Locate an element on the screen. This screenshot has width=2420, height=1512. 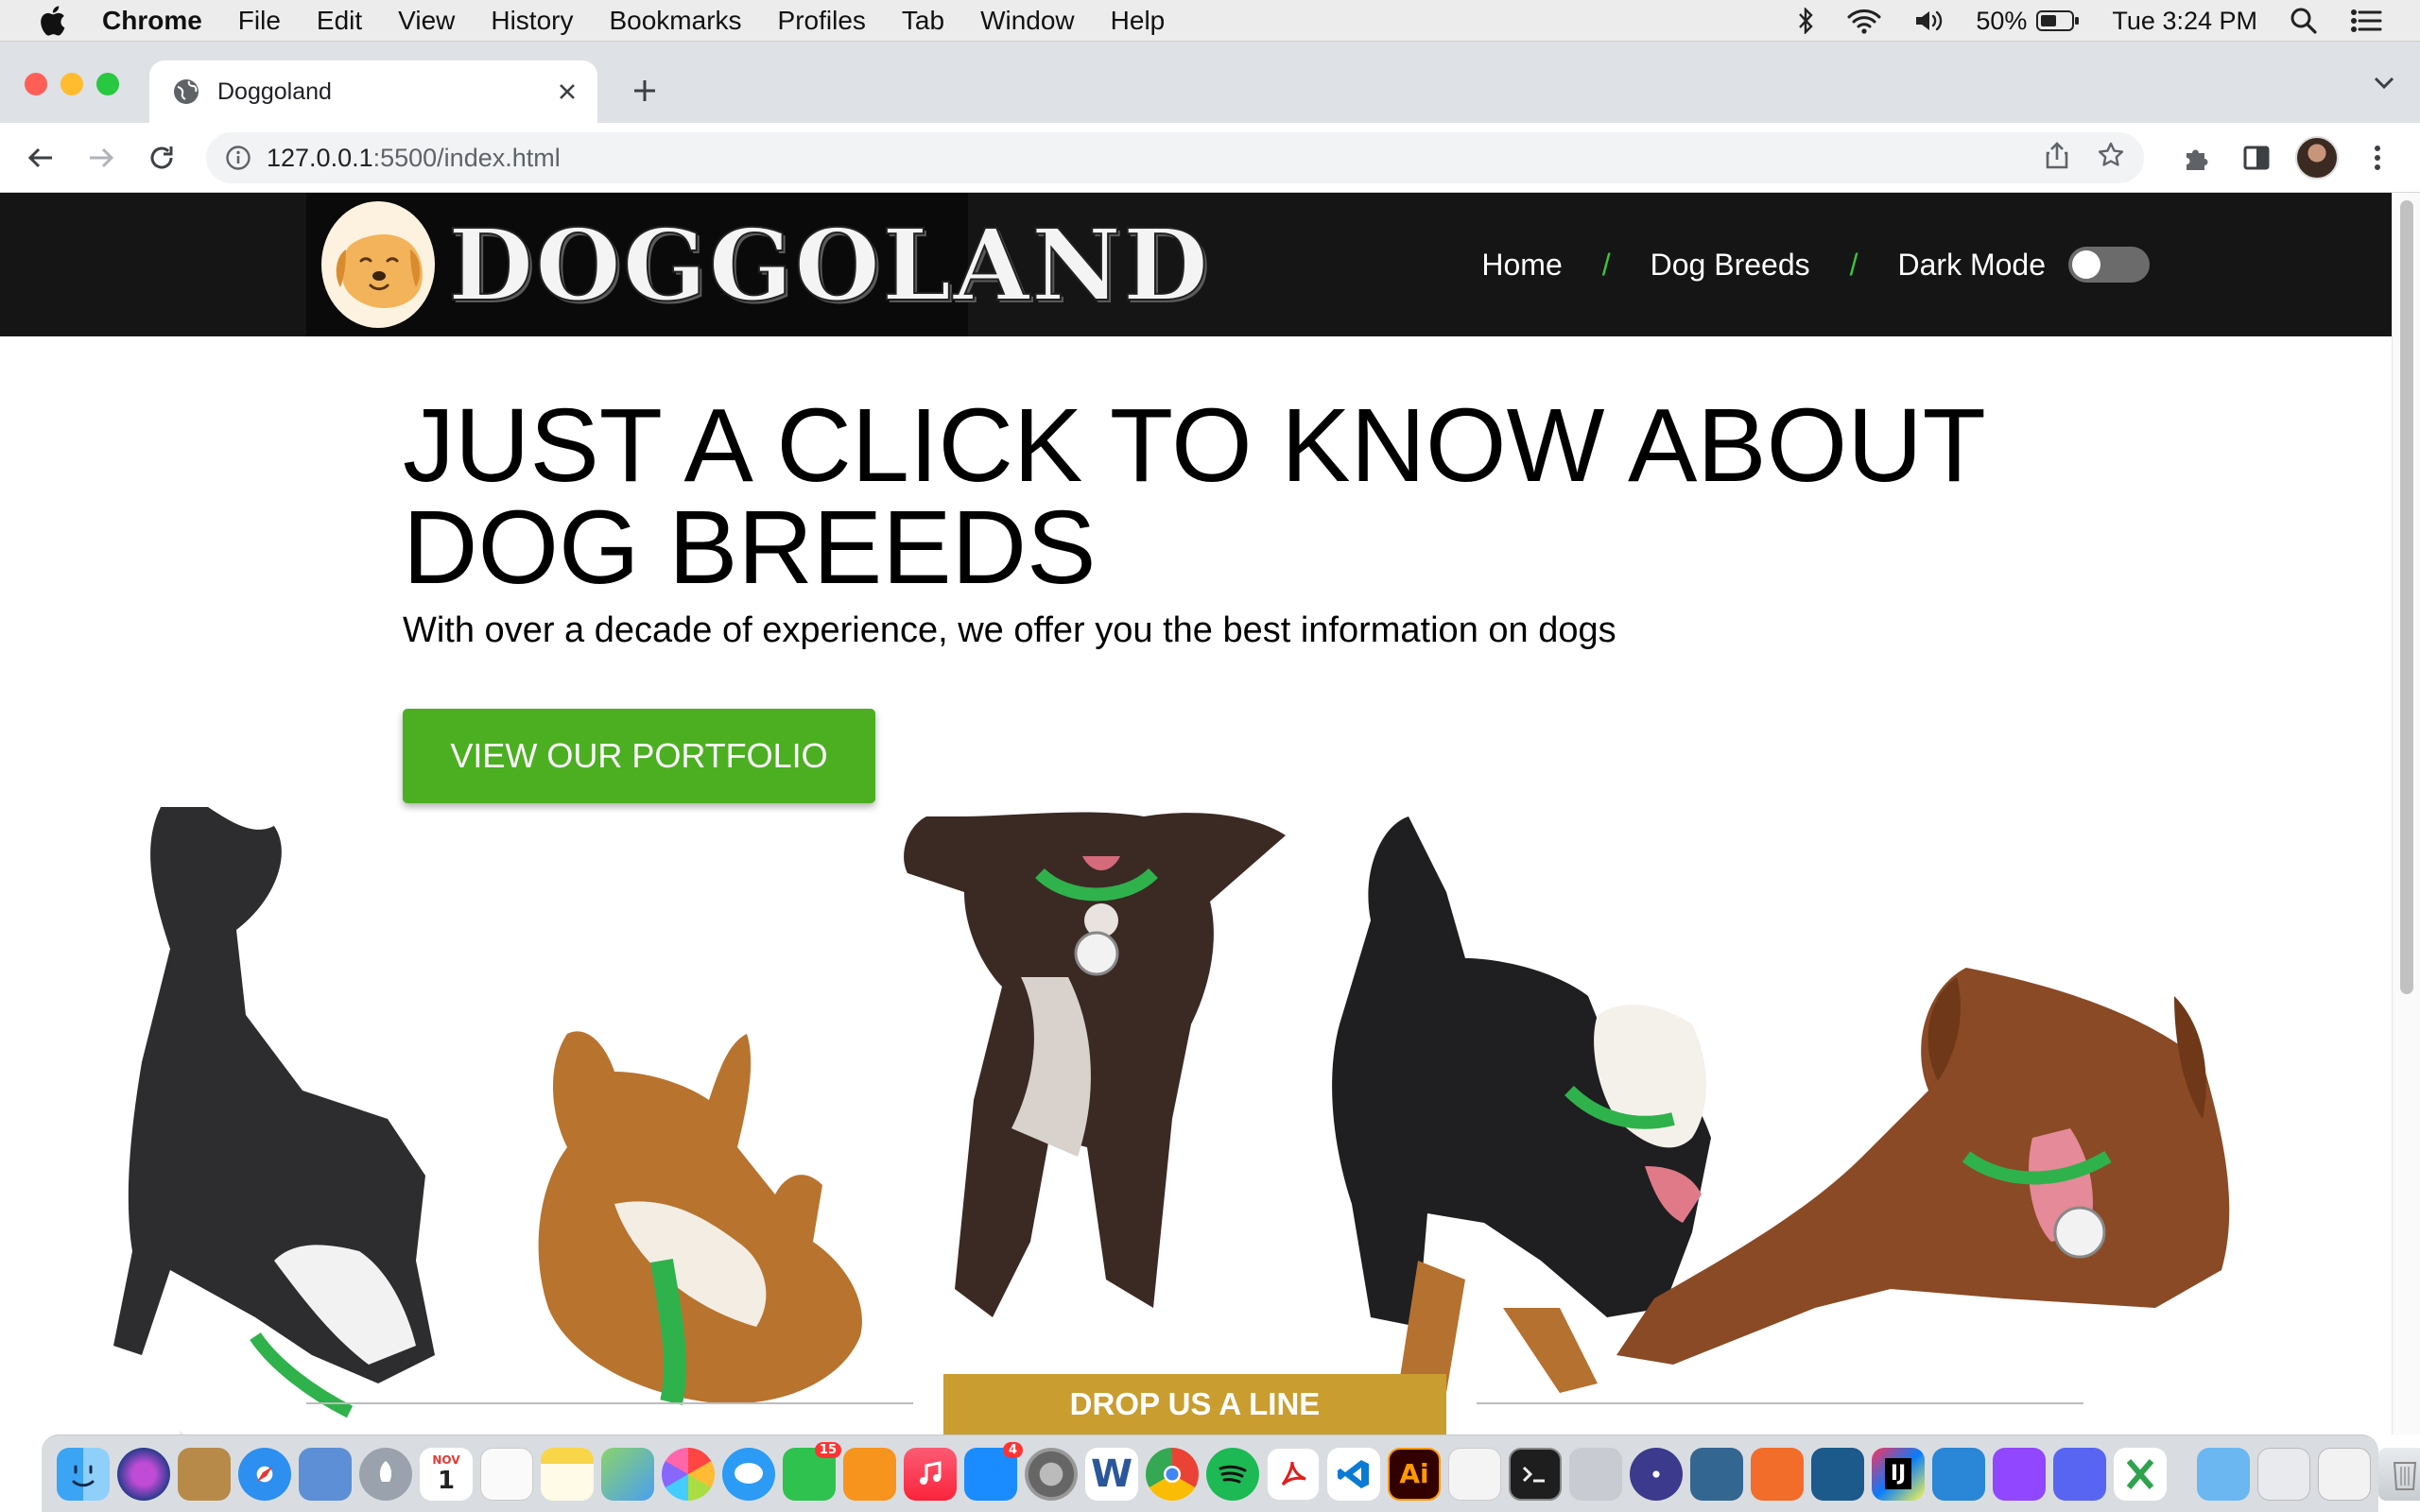
menu-tab: Tab is located at coordinates (923, 21).